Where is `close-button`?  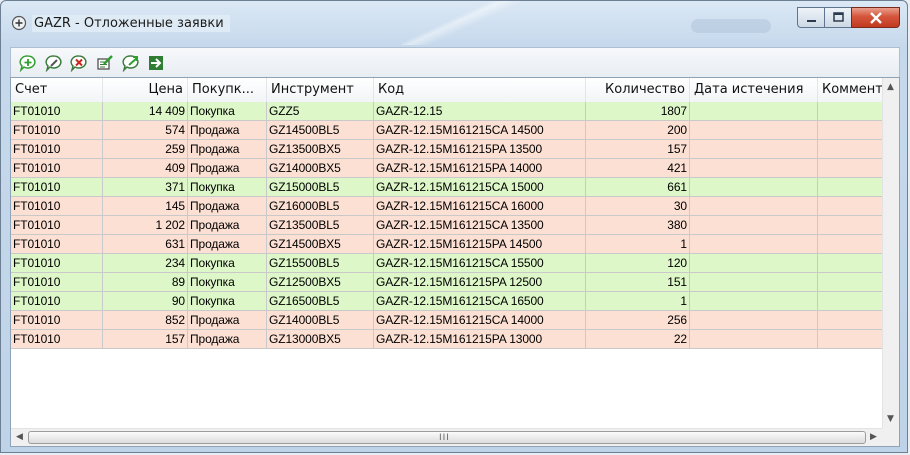 close-button is located at coordinates (875, 17).